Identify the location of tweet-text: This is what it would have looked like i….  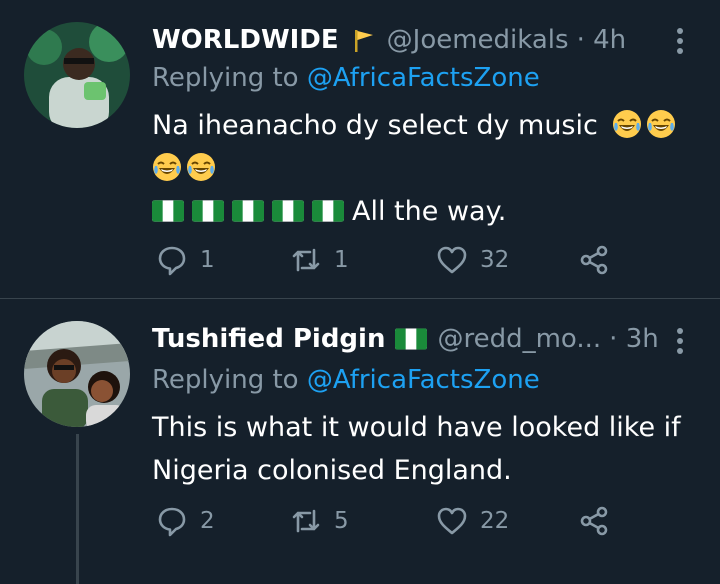
(416, 449).